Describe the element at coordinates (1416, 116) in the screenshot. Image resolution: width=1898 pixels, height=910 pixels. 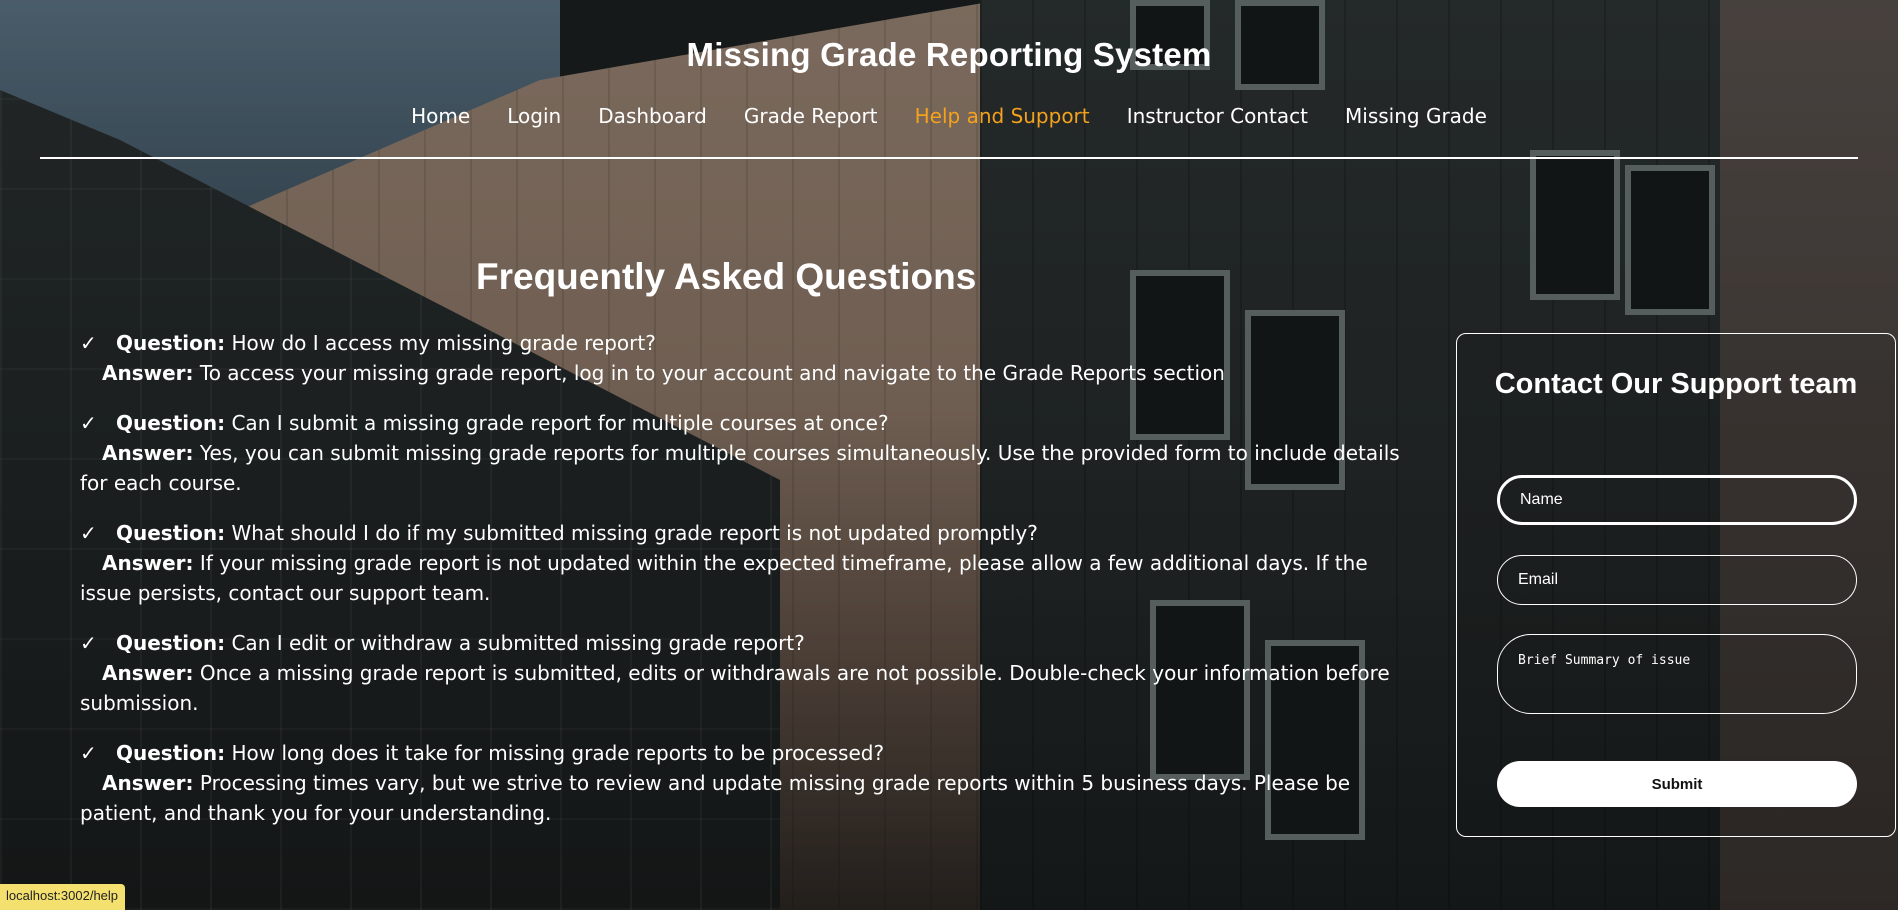
I see `nav-missing-grade: Missing Grade` at that location.